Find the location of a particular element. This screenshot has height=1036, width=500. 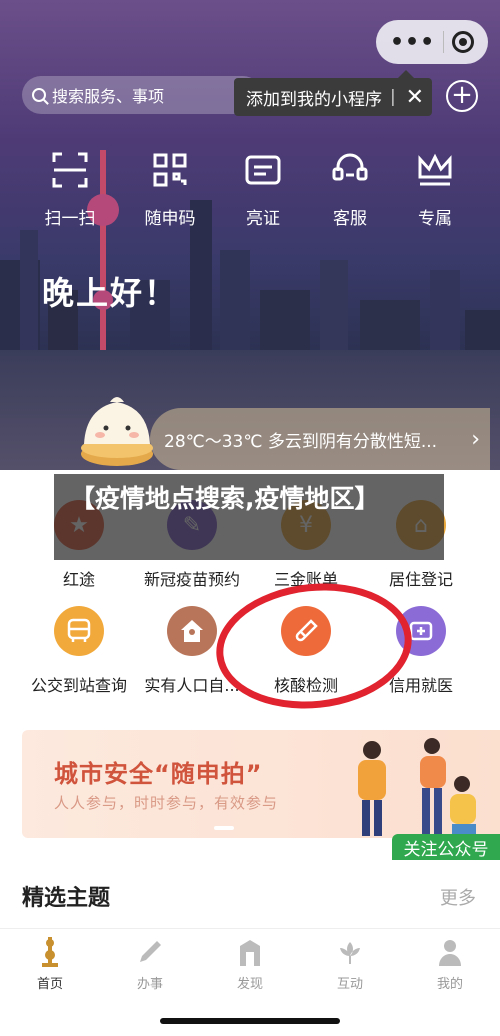

miniprogram-capsule: ••• is located at coordinates (432, 42).